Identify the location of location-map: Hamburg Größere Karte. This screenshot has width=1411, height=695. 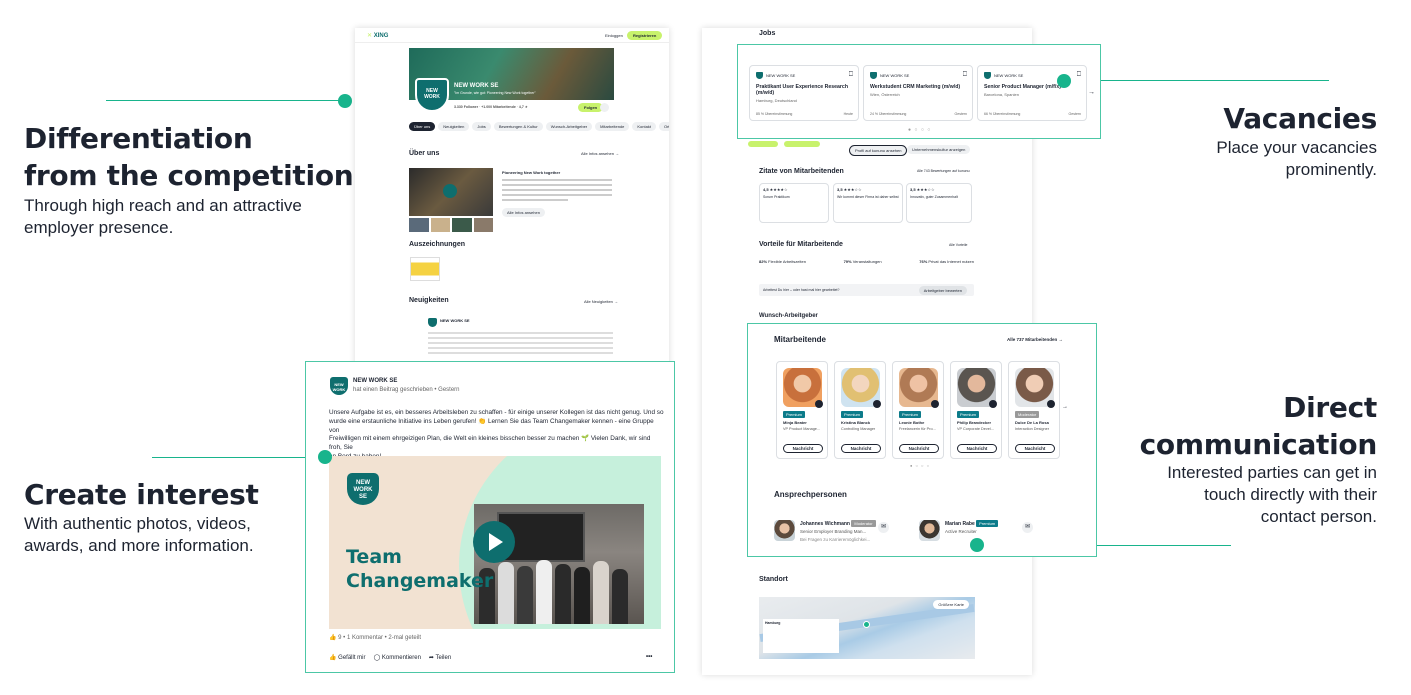
(867, 628).